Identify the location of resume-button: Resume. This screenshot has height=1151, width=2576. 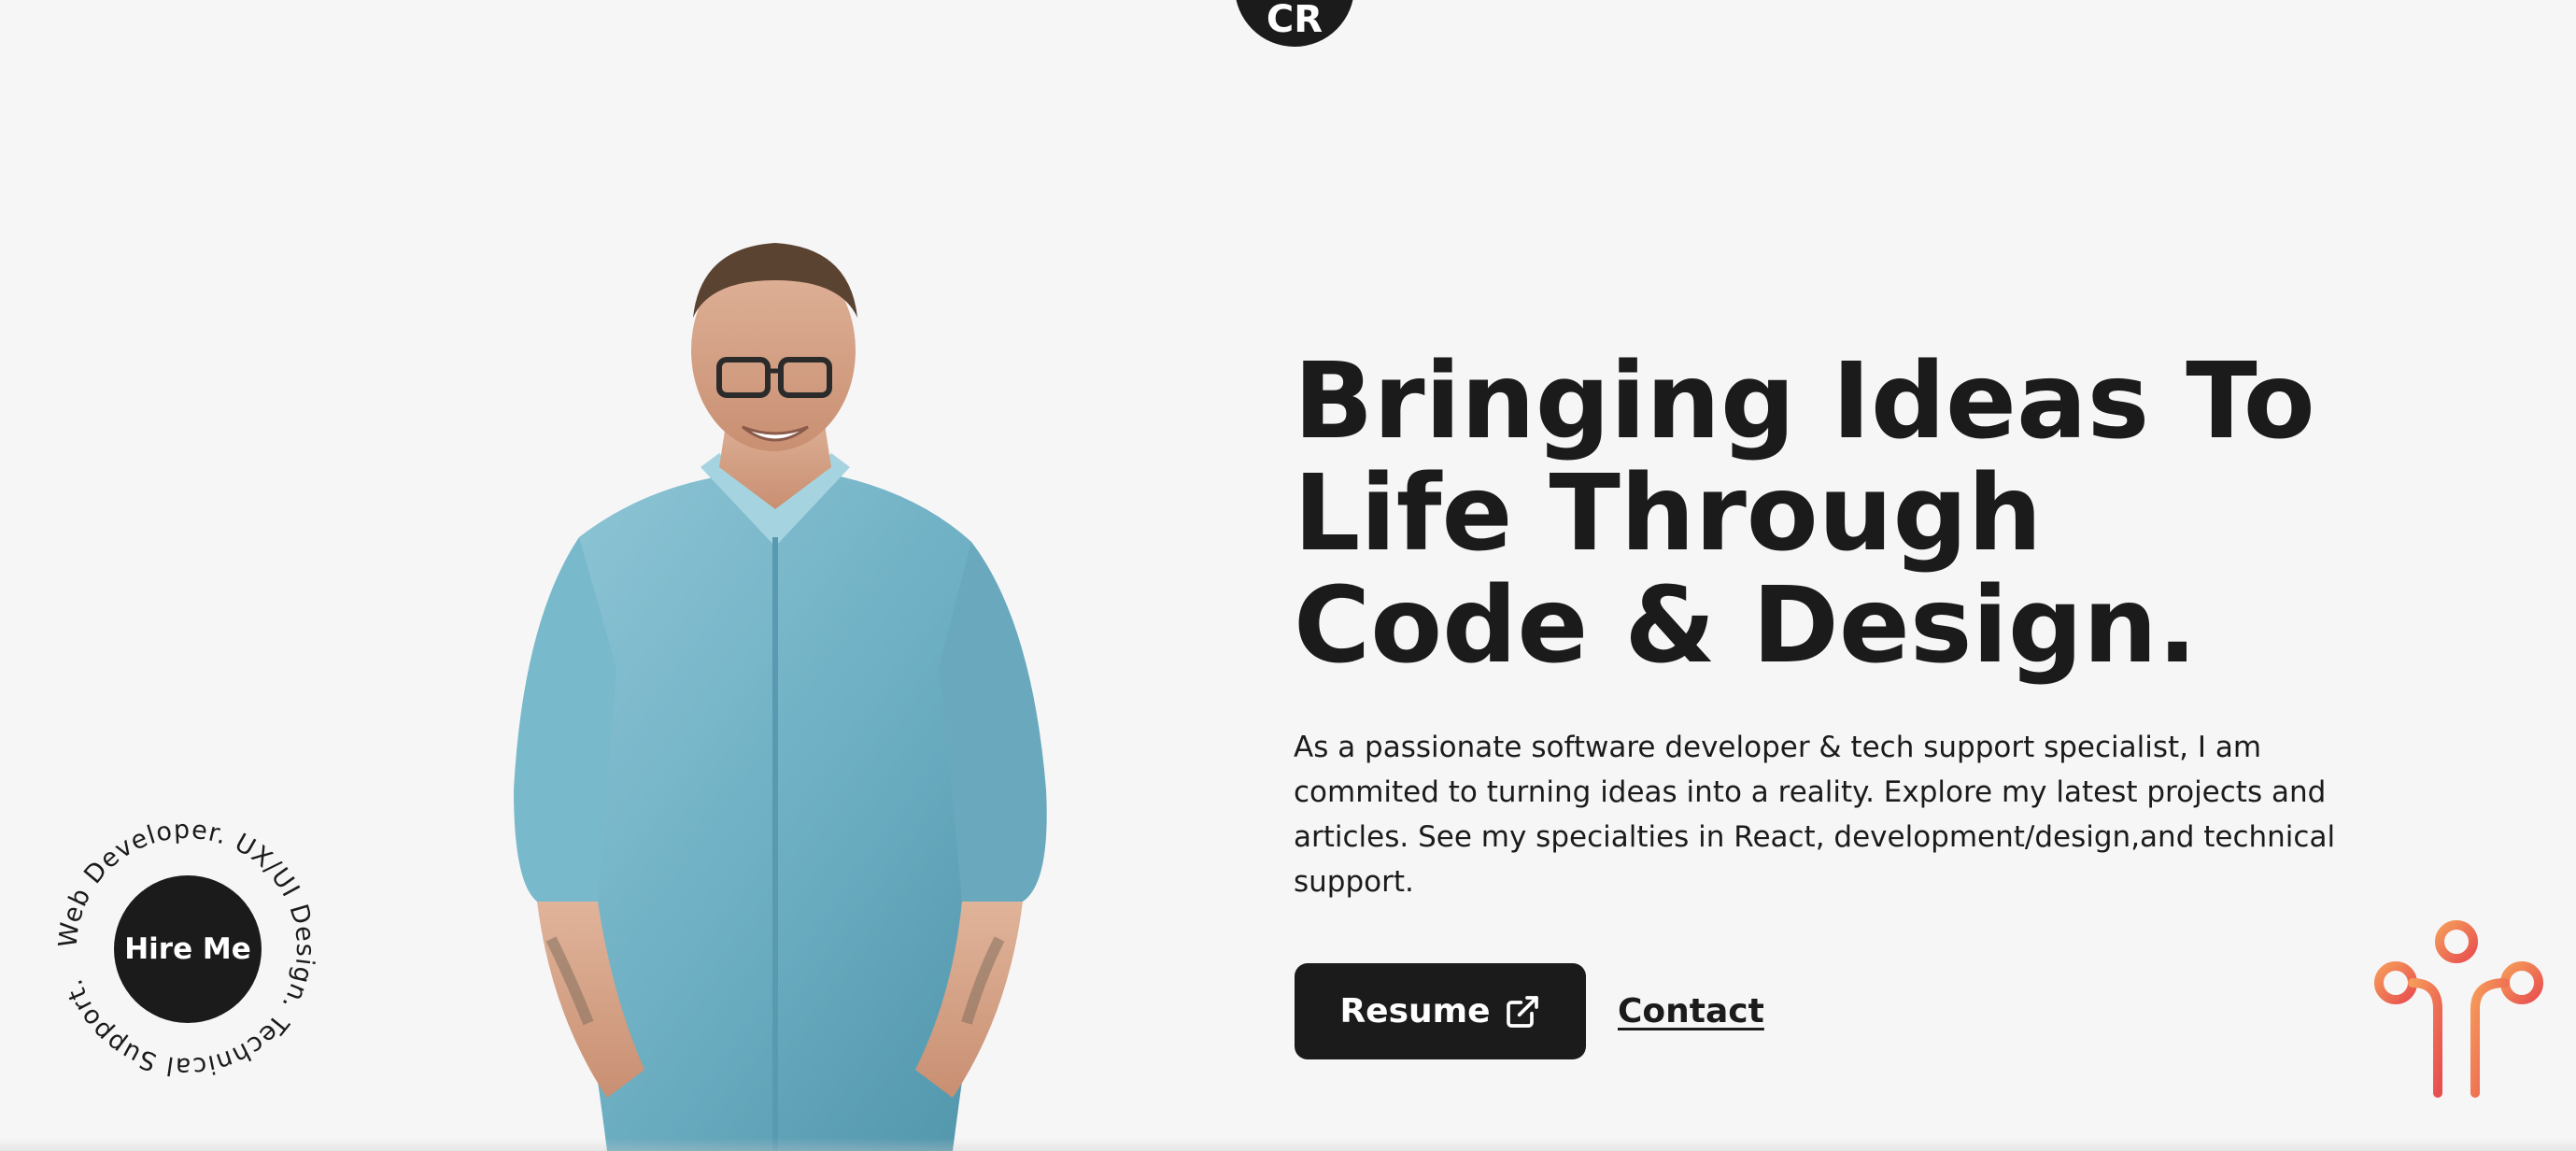
(1440, 1011).